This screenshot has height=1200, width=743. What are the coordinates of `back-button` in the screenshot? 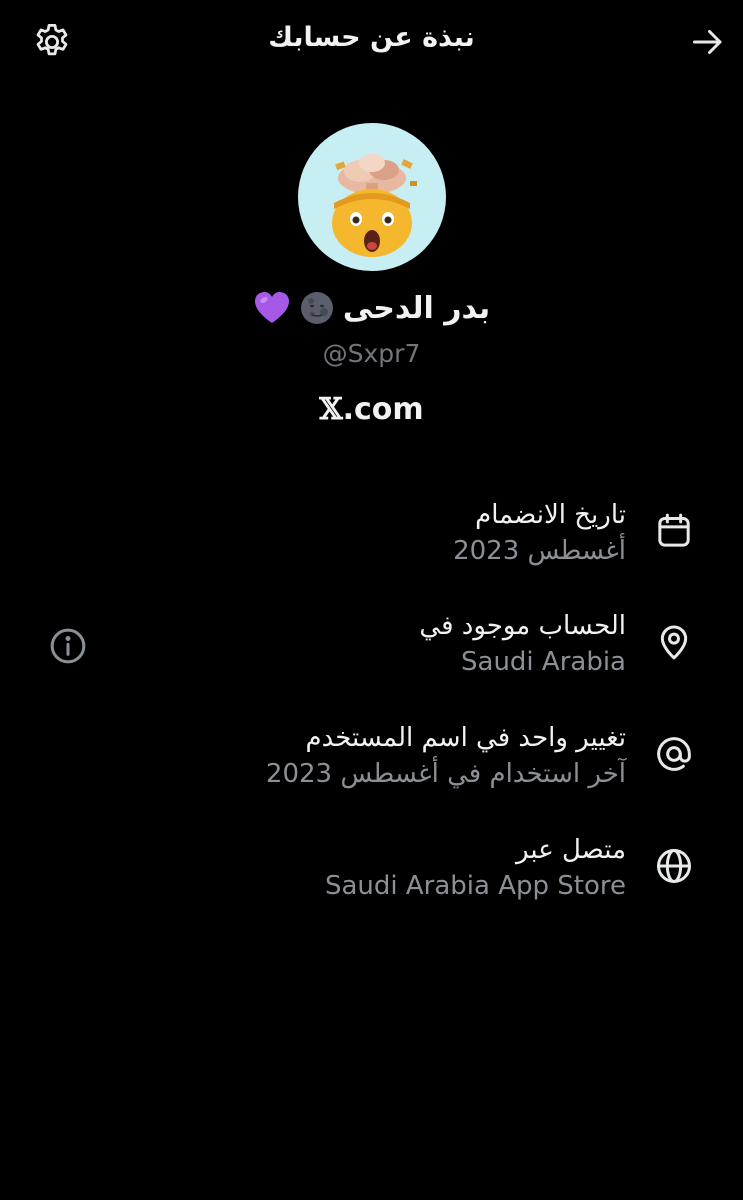 It's located at (708, 42).